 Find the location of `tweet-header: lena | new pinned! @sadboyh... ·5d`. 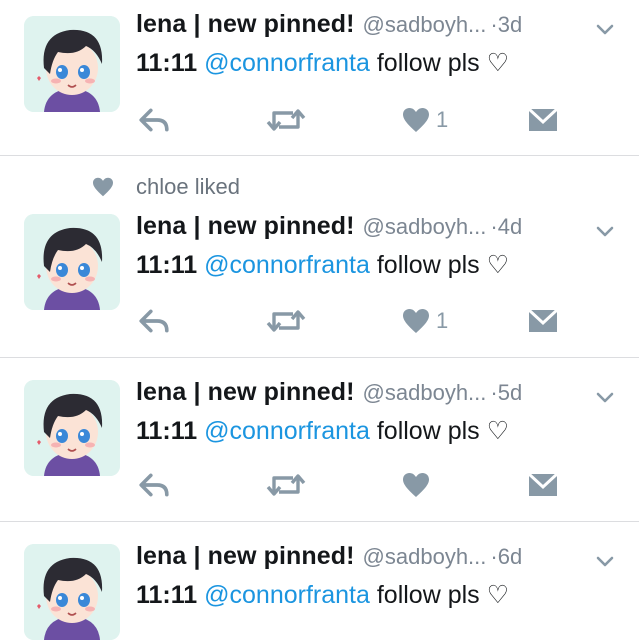

tweet-header: lena | new pinned! @sadboyh... ·5d is located at coordinates (329, 393).